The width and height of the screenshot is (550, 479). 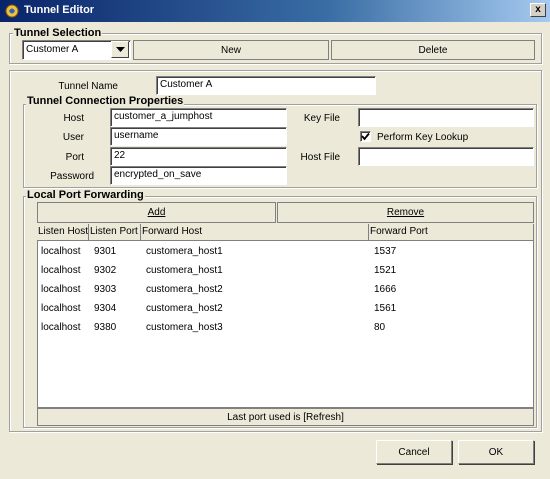 I want to click on window-title: Tunnel Editor, so click(x=59, y=10).